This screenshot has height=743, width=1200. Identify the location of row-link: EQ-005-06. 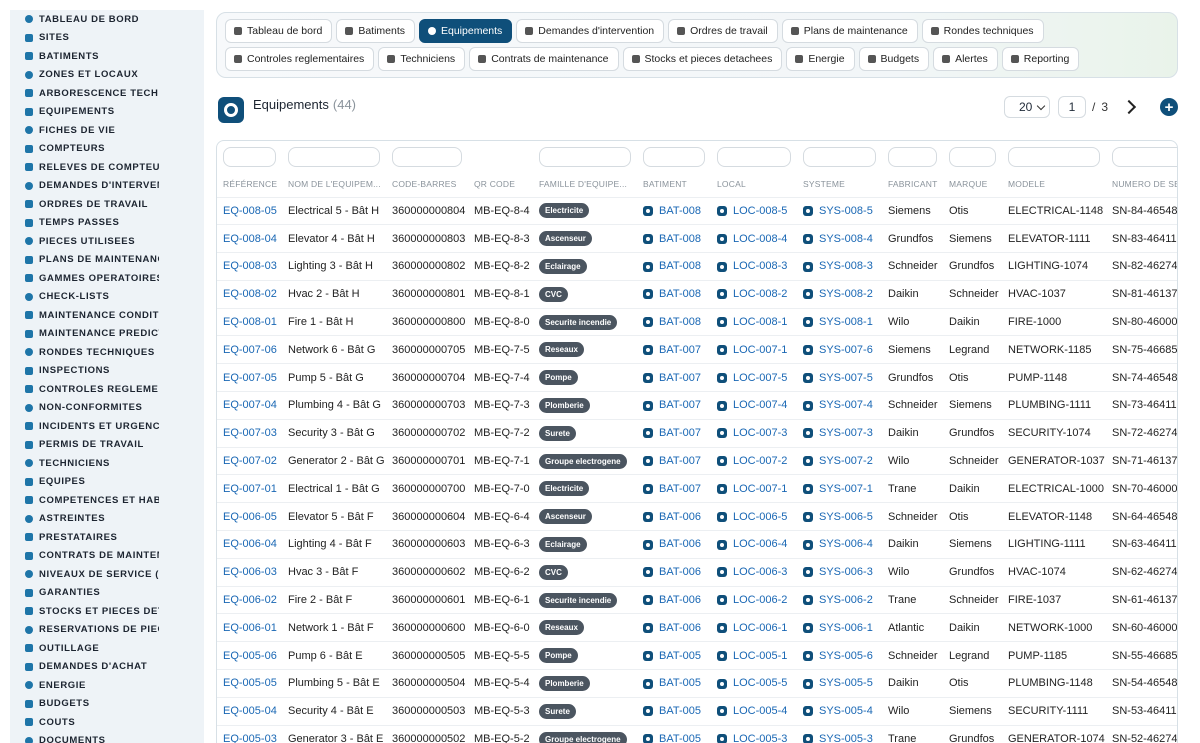
(250, 656).